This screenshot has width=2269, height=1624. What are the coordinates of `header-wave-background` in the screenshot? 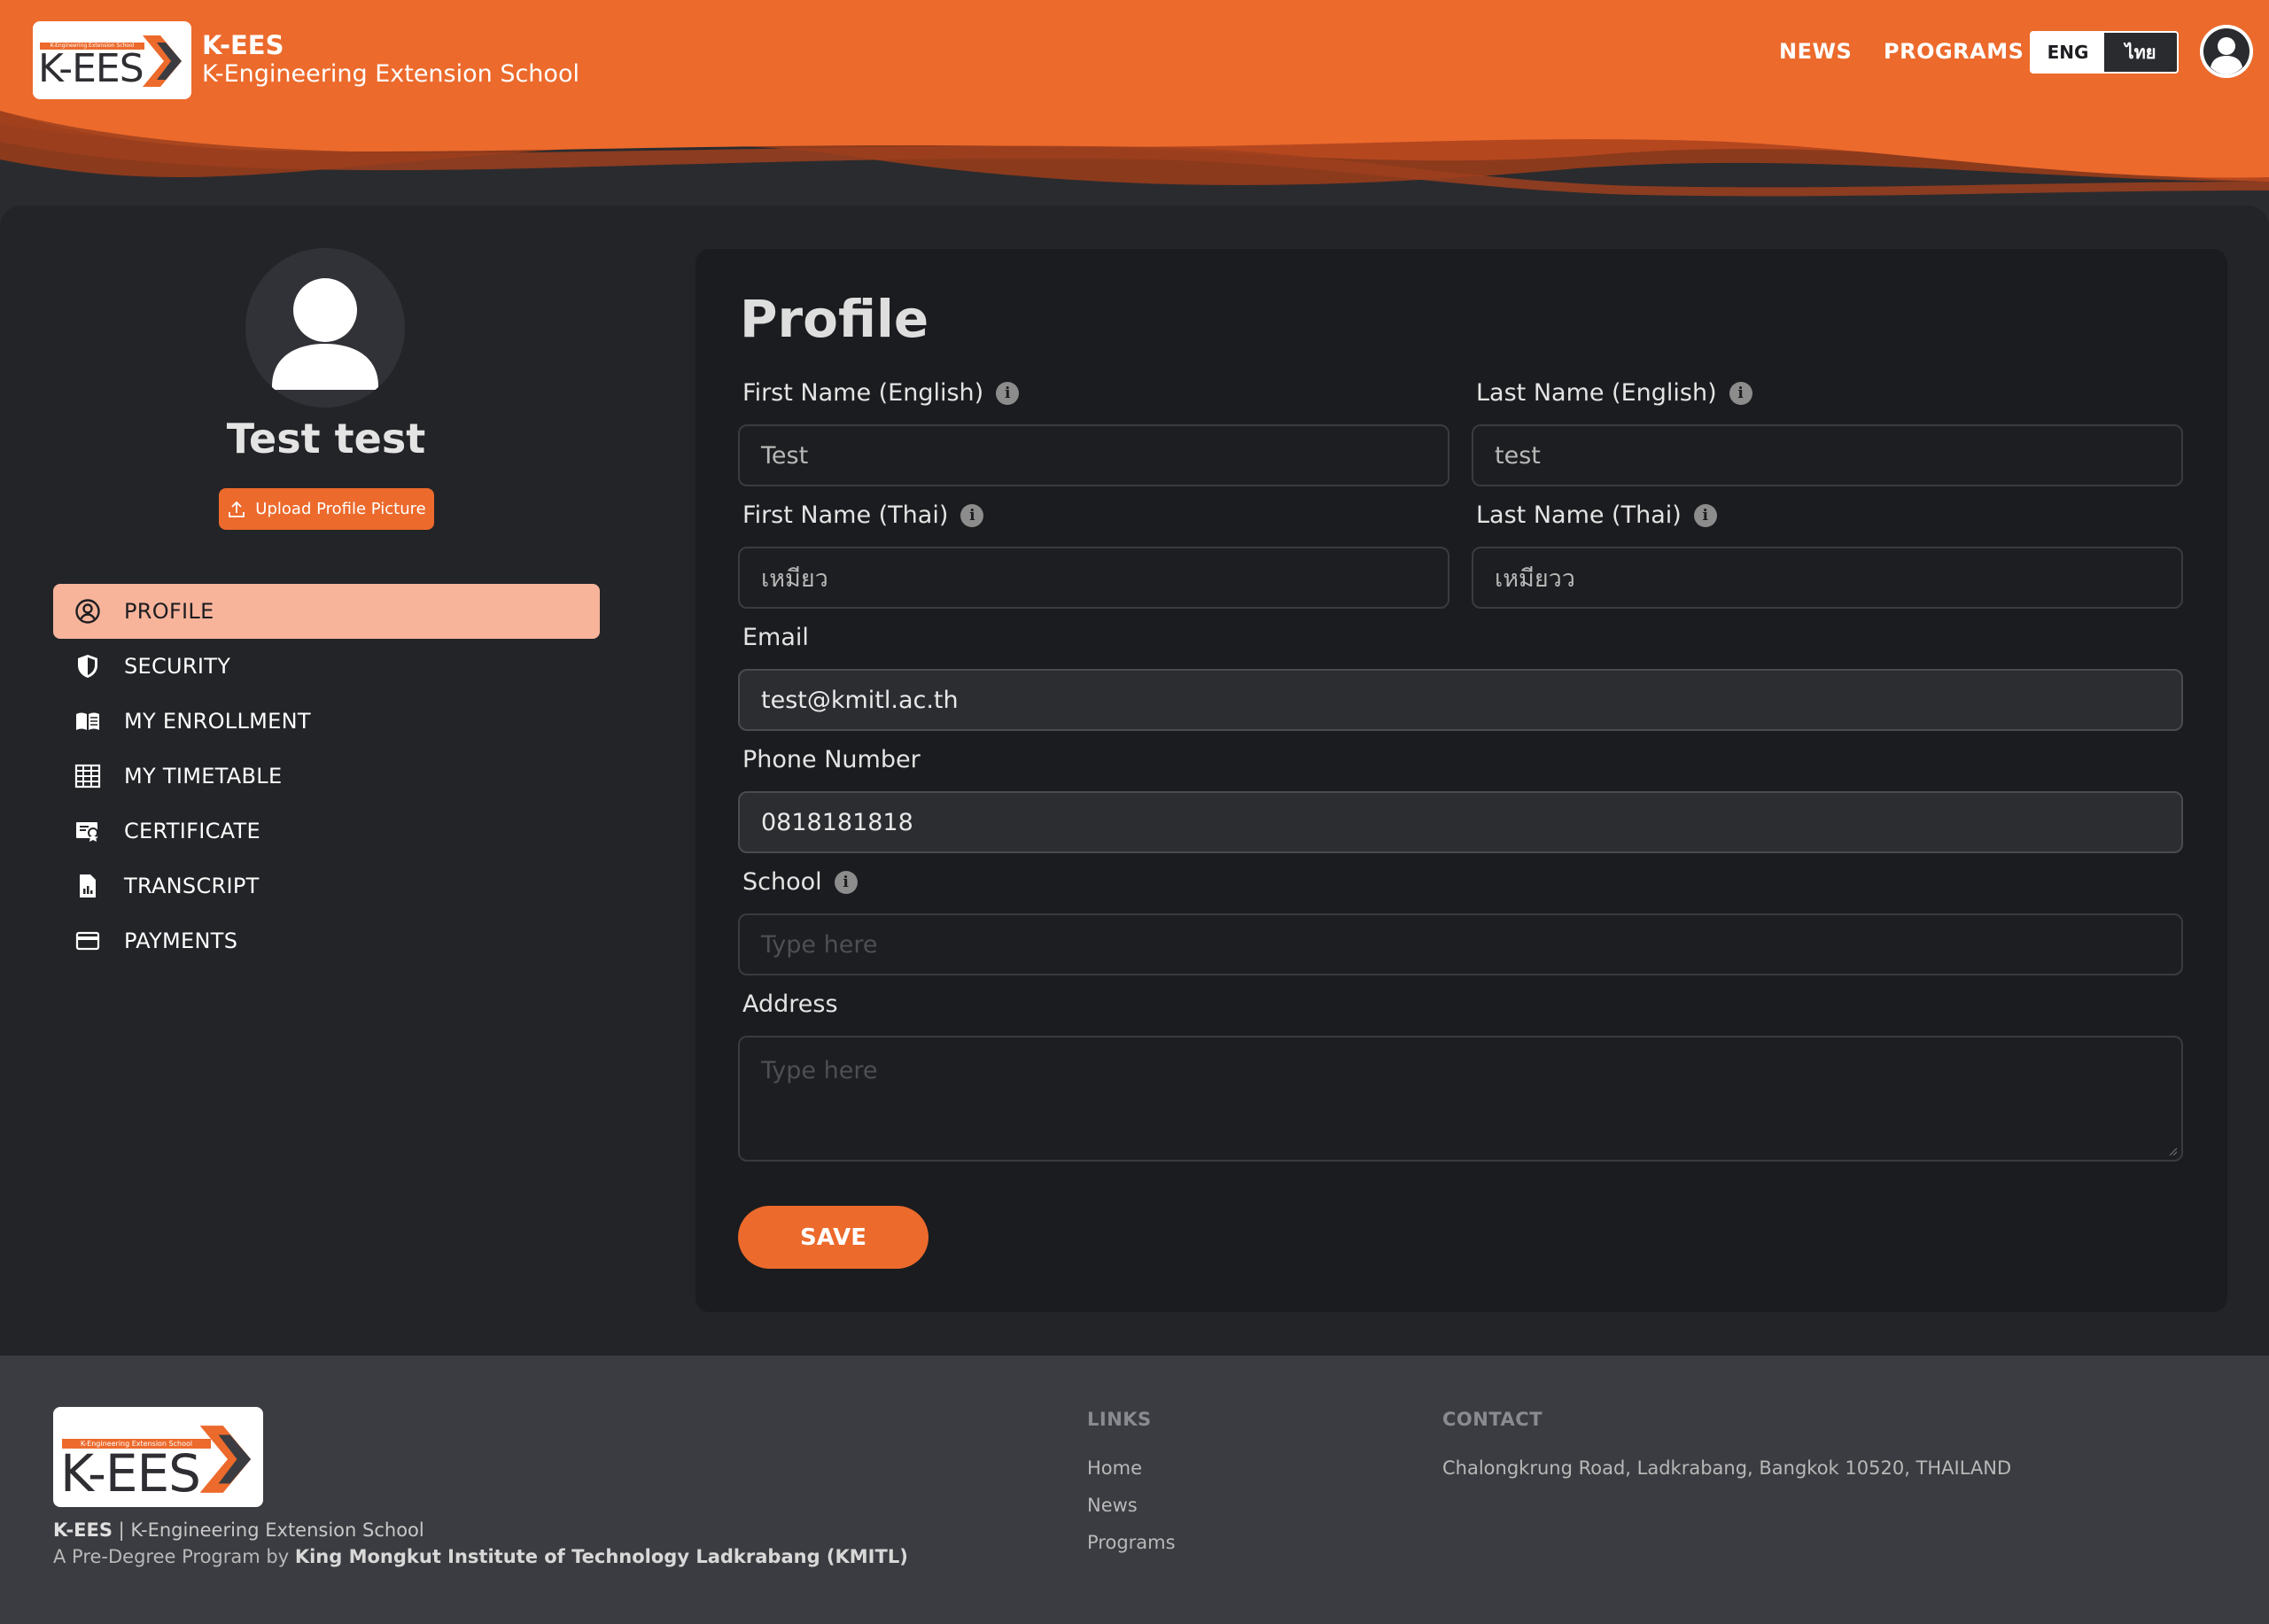 It's located at (1134, 106).